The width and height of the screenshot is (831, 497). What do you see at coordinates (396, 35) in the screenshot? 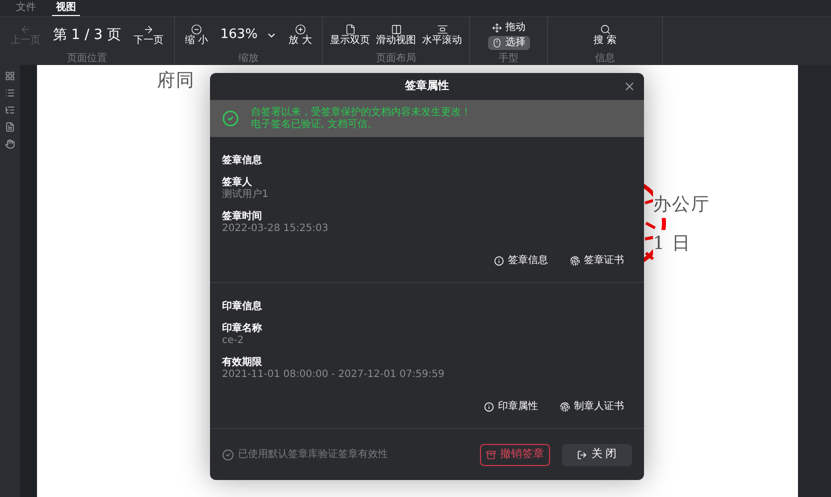
I see `toolbar-button: 滑动视图` at bounding box center [396, 35].